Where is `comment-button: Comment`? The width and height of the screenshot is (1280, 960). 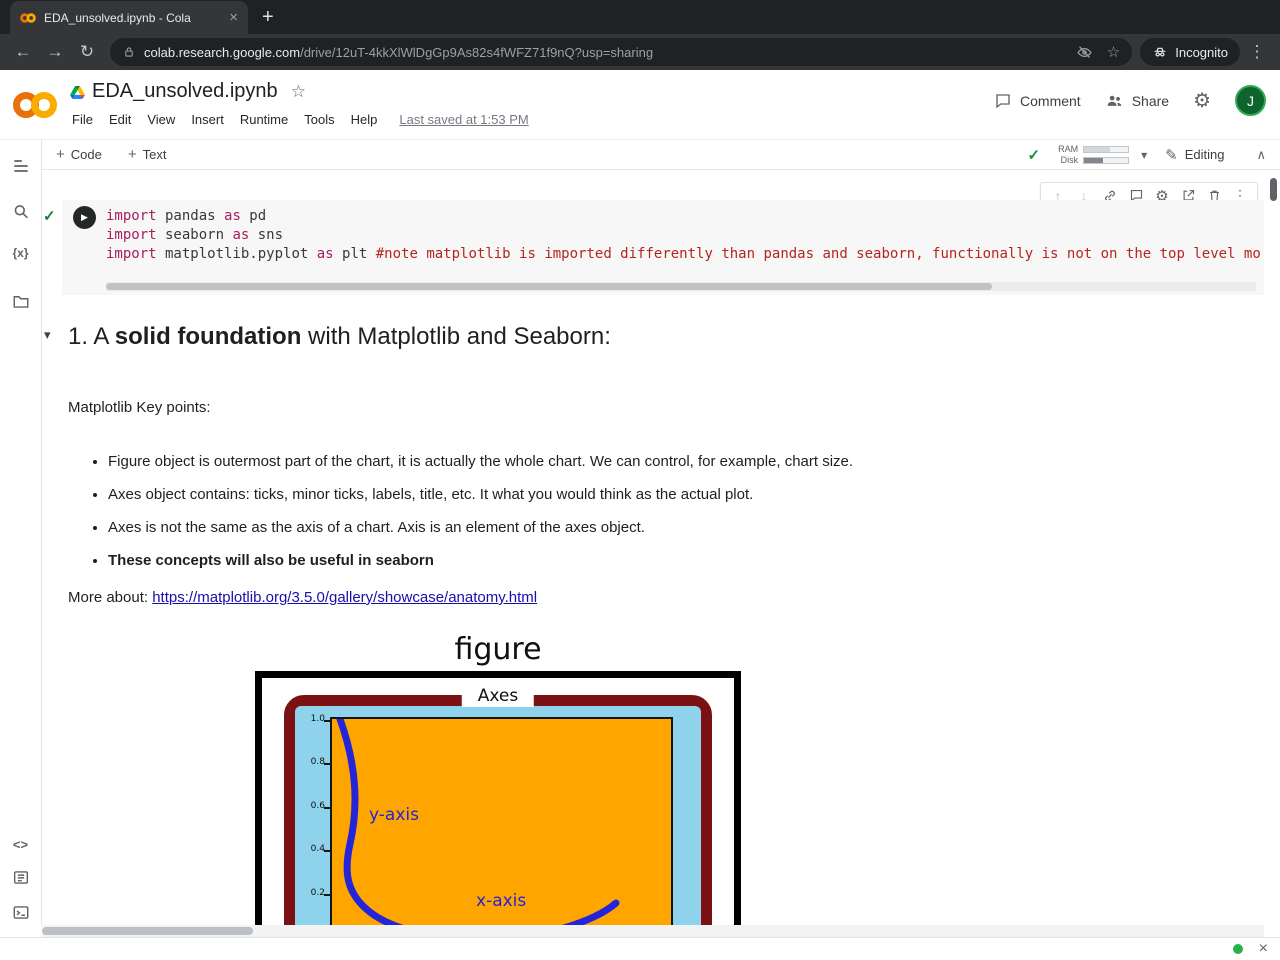 comment-button: Comment is located at coordinates (1037, 101).